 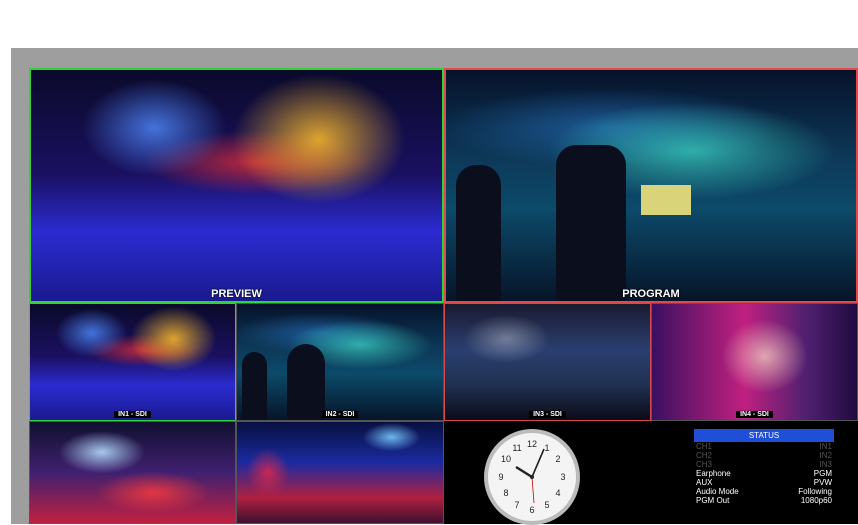 I want to click on input-1-image, so click(x=132, y=362).